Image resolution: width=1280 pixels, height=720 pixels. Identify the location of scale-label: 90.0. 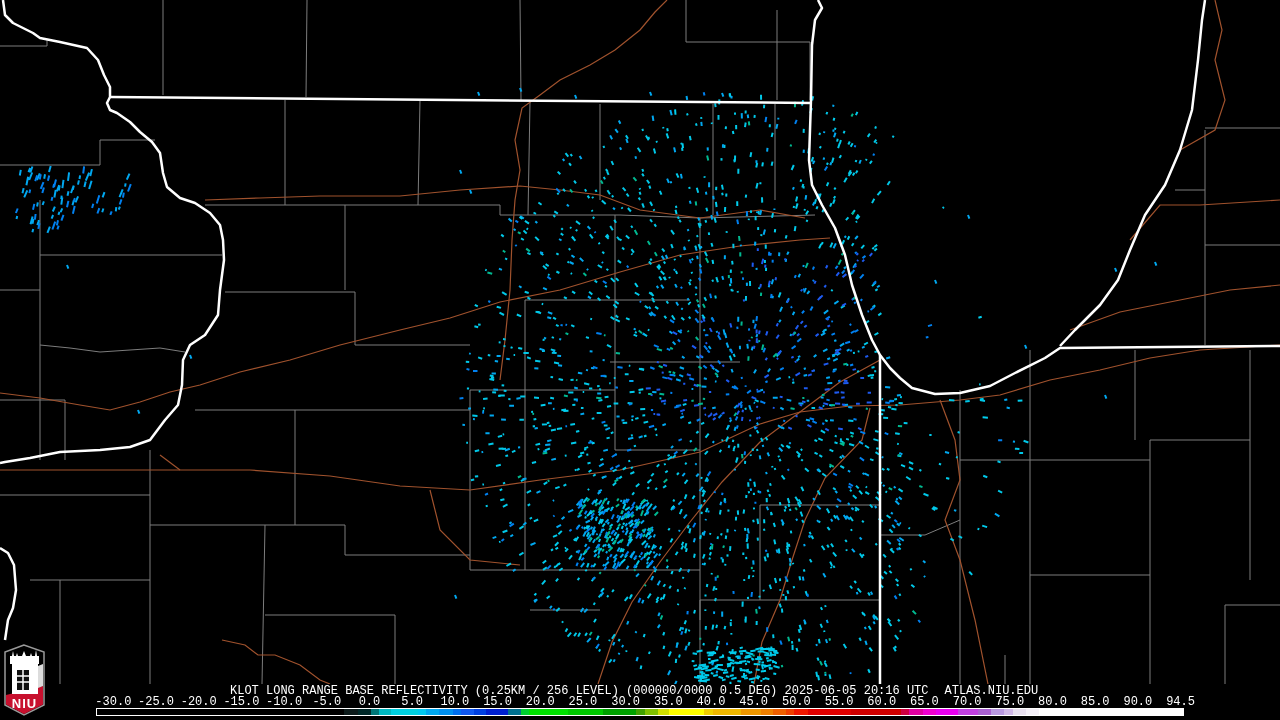
(1138, 702).